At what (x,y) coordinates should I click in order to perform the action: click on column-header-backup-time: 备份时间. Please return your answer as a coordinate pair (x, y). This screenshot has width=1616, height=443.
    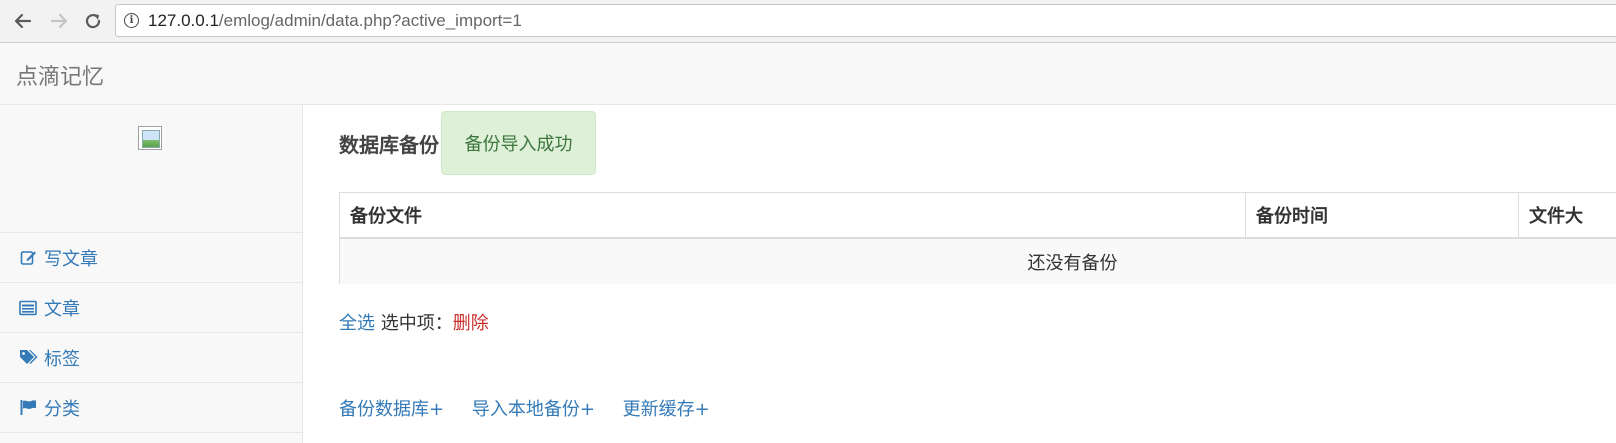
    Looking at the image, I should click on (1381, 215).